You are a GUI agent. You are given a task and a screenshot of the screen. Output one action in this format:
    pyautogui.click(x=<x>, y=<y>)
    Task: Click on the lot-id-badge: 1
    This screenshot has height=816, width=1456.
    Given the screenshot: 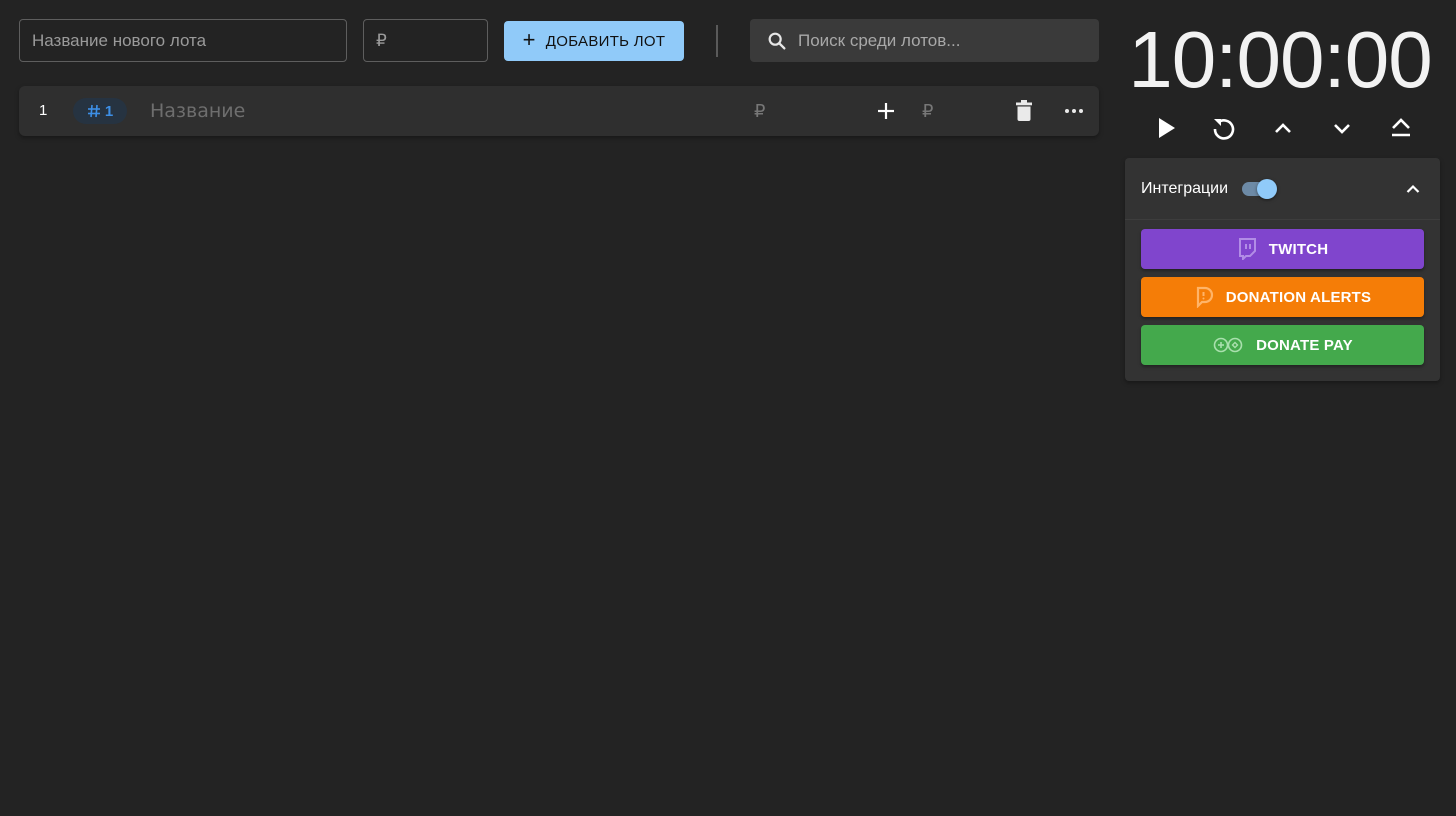 What is the action you would take?
    pyautogui.click(x=100, y=111)
    